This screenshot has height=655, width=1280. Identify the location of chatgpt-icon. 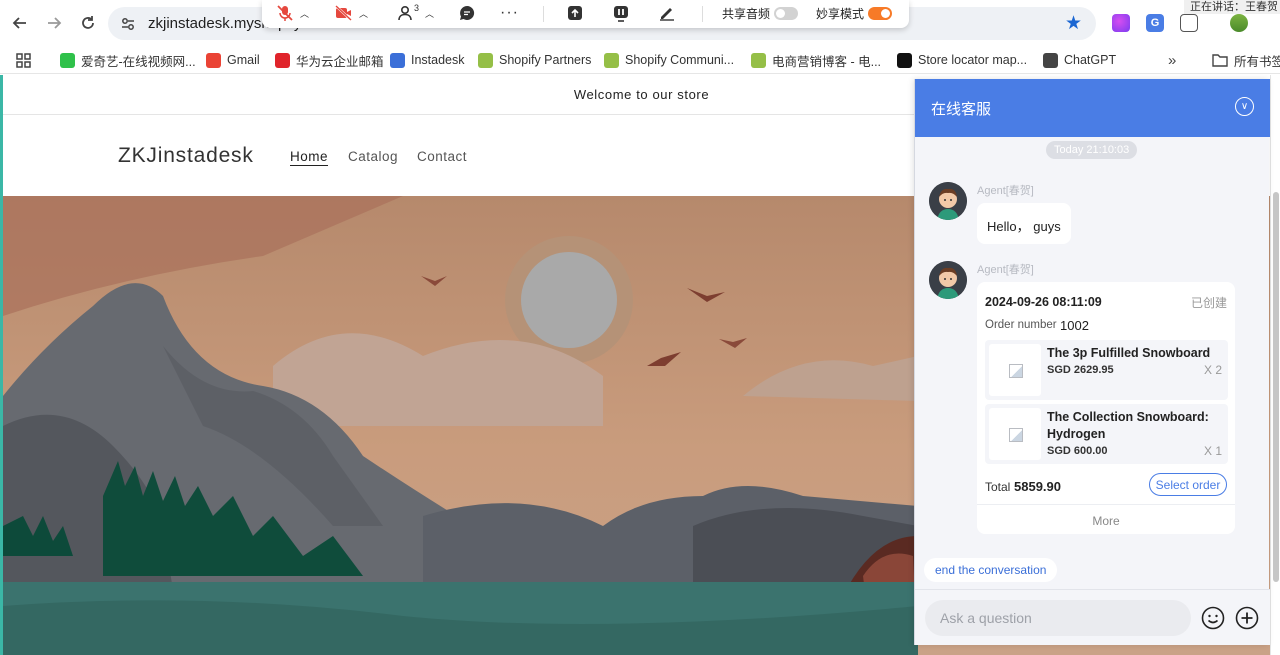
(1050, 60).